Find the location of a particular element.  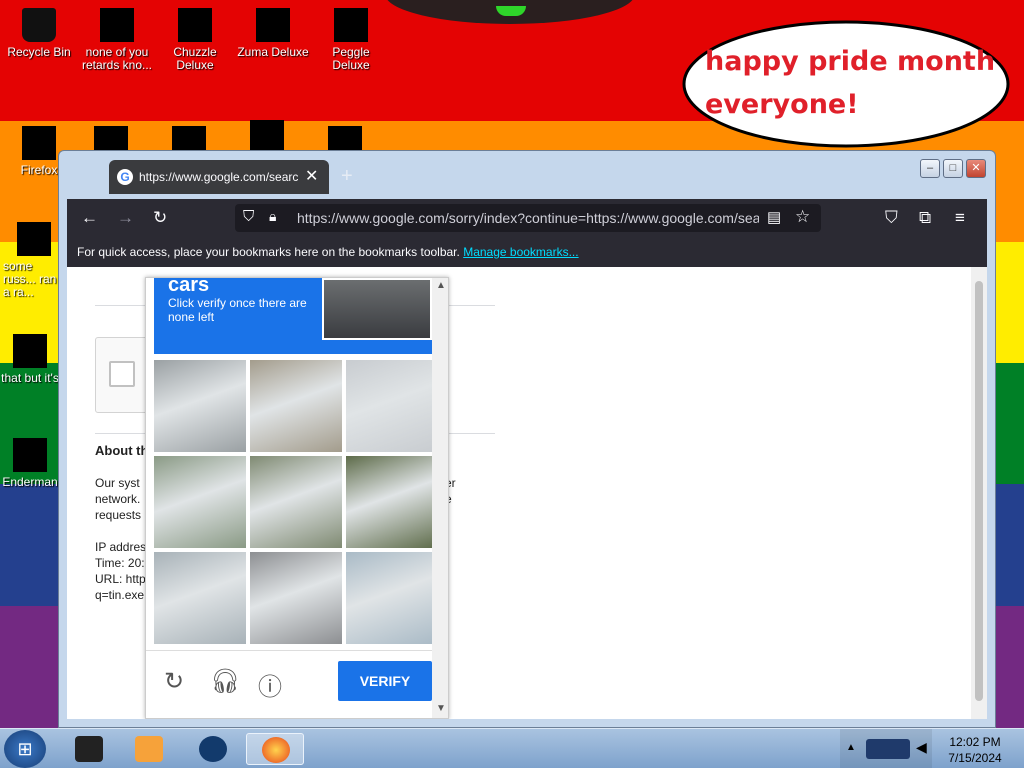

taskbar-app-globe is located at coordinates (213, 749).